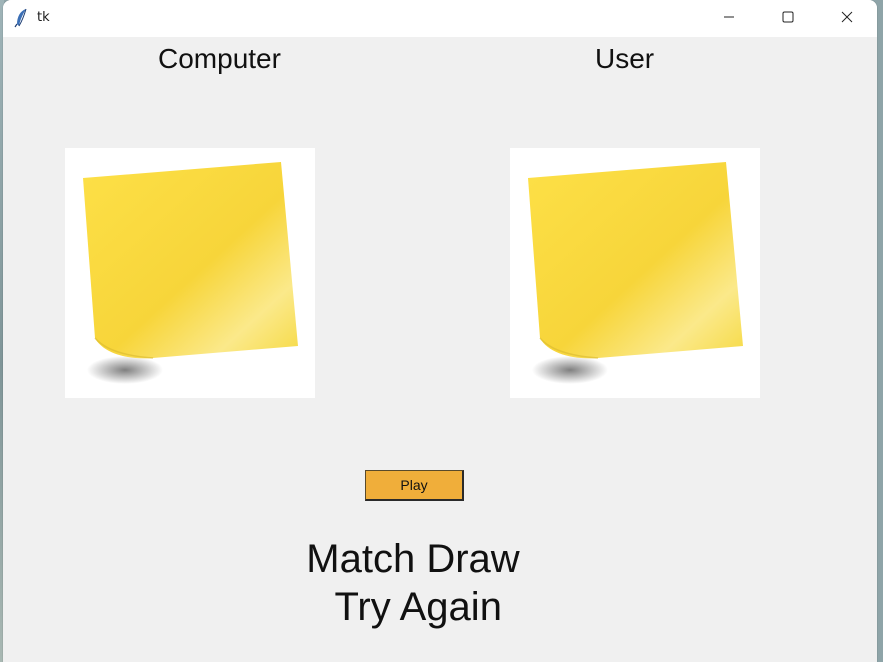 The image size is (883, 662). Describe the element at coordinates (43, 17) in the screenshot. I see `window-title: tk` at that location.